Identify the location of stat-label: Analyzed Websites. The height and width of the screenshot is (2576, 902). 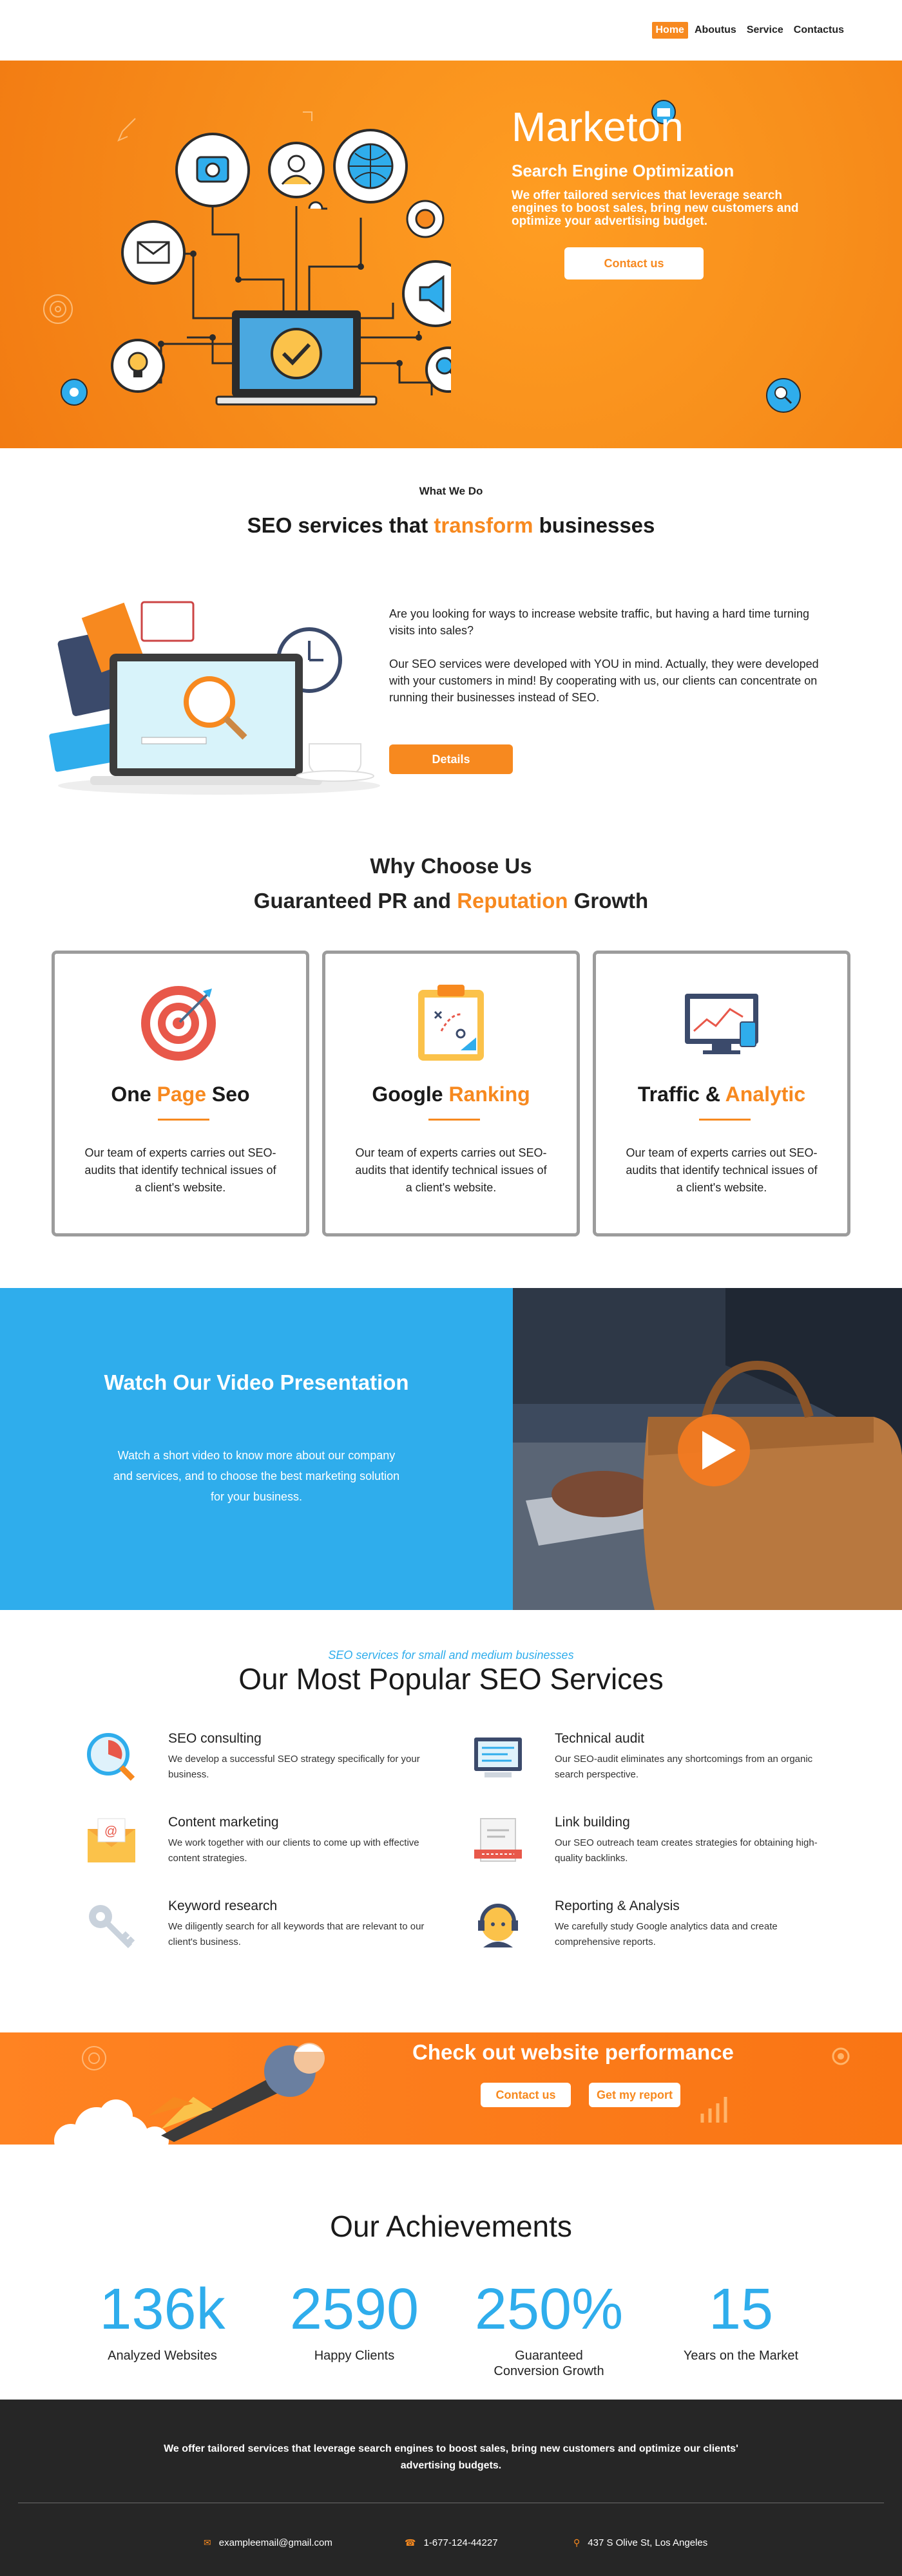
(162, 2356).